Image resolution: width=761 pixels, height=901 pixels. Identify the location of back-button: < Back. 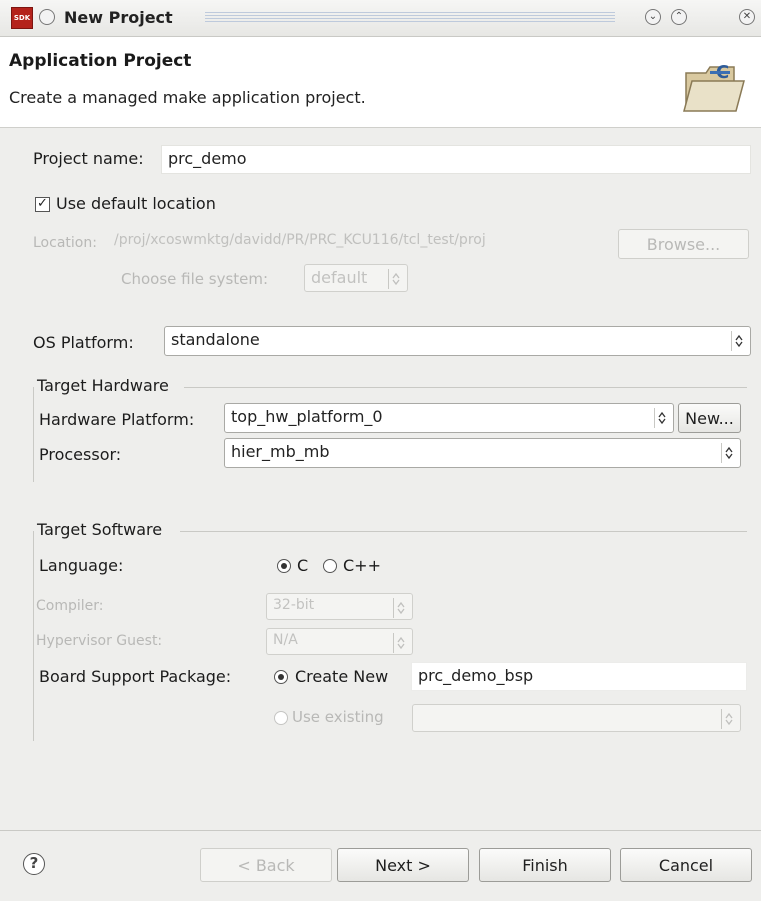
(266, 865).